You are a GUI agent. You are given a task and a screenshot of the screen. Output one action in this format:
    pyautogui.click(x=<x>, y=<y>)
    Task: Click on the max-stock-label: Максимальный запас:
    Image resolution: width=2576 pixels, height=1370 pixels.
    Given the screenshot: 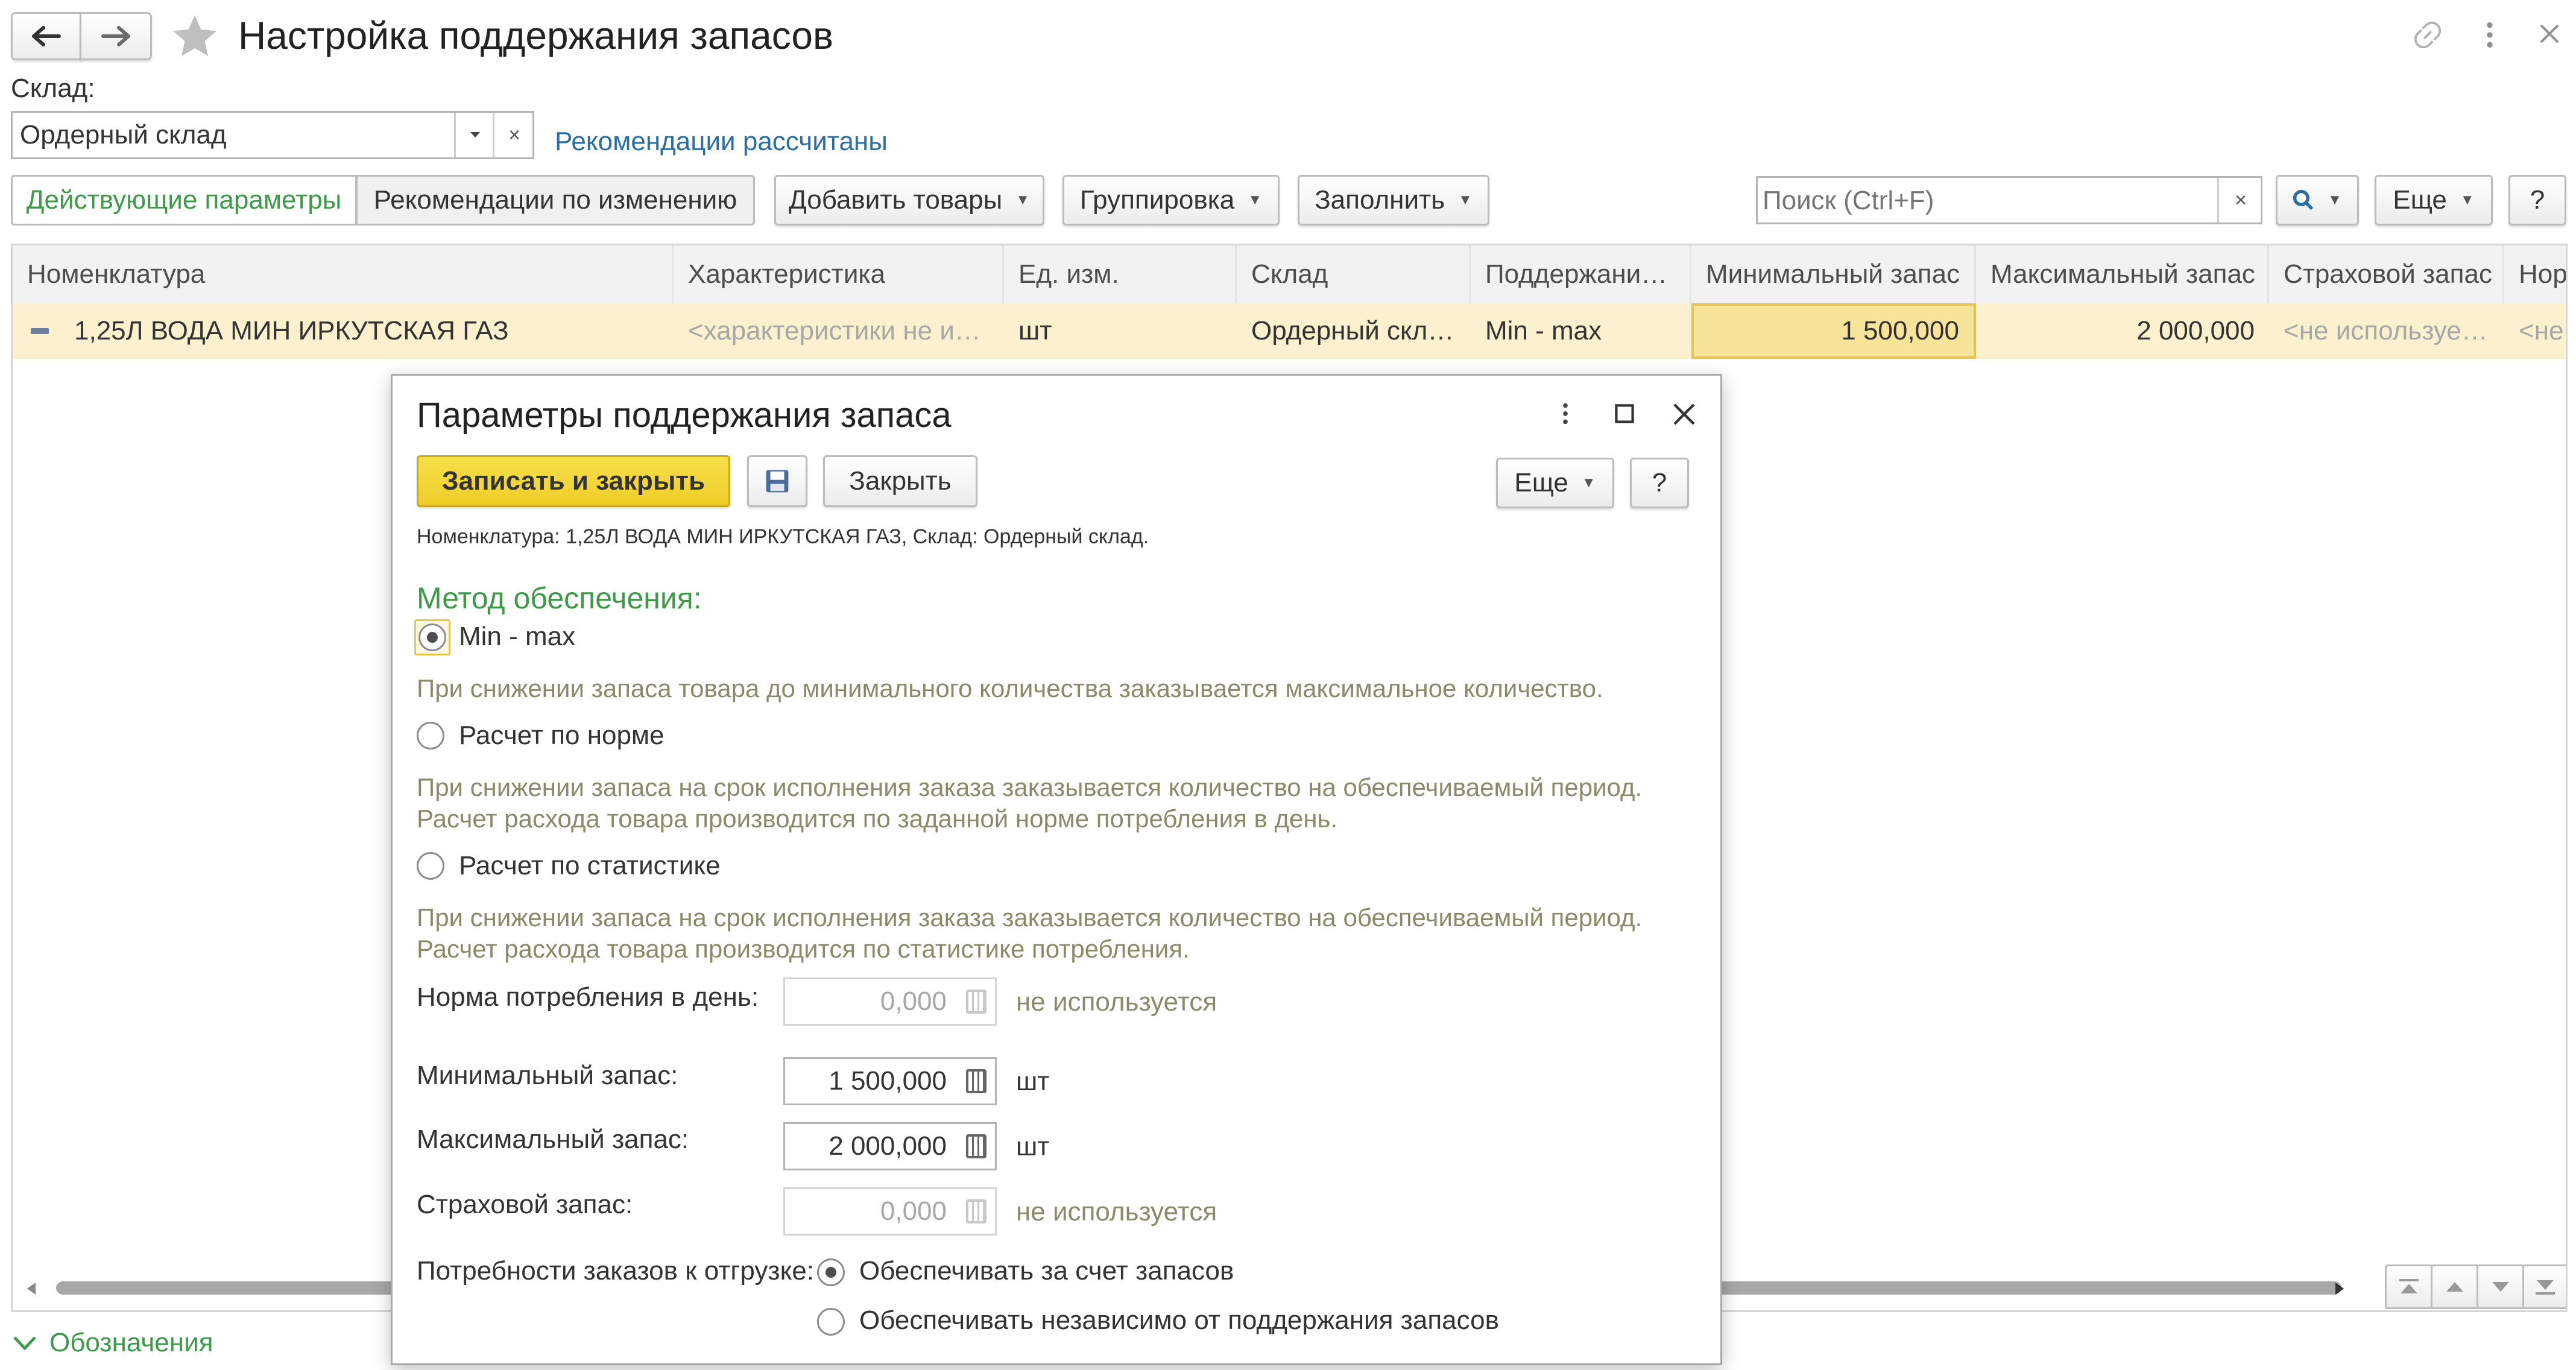 What is the action you would take?
    pyautogui.click(x=553, y=1139)
    